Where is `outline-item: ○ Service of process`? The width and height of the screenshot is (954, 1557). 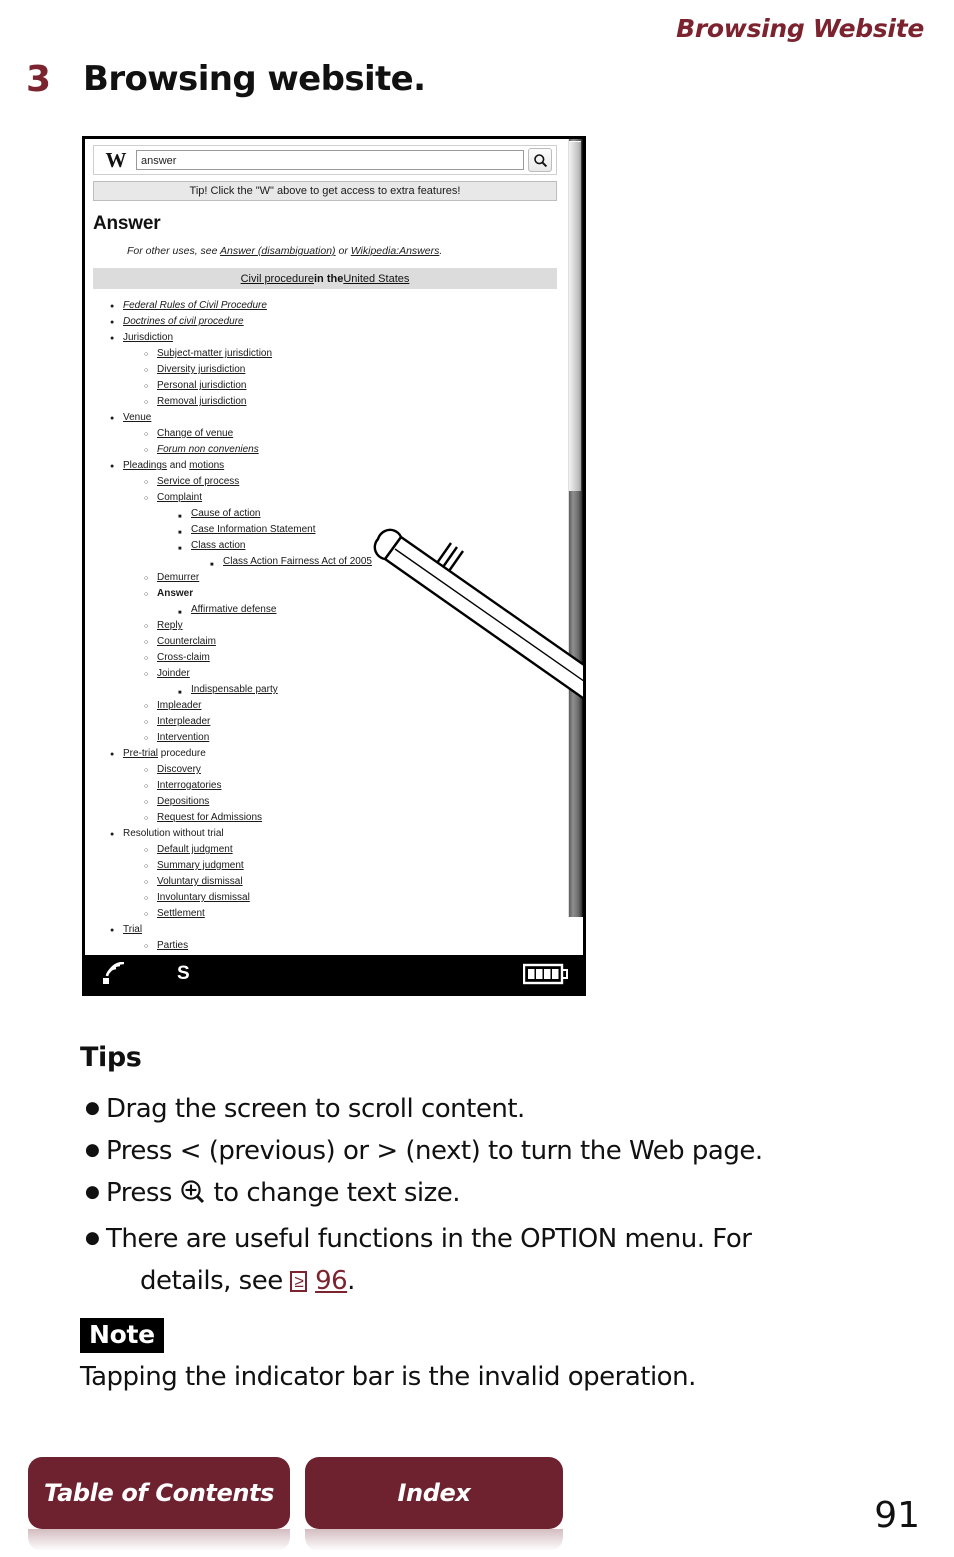 outline-item: ○ Service of process is located at coordinates (325, 482).